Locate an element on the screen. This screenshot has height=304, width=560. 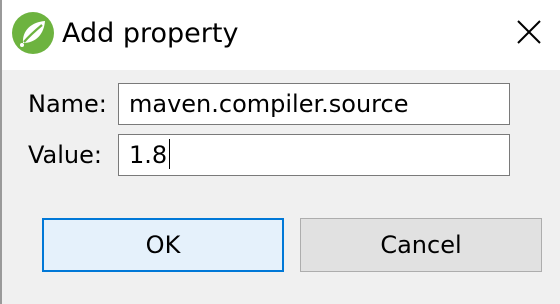
value-field-value: 1.8 is located at coordinates (148, 155).